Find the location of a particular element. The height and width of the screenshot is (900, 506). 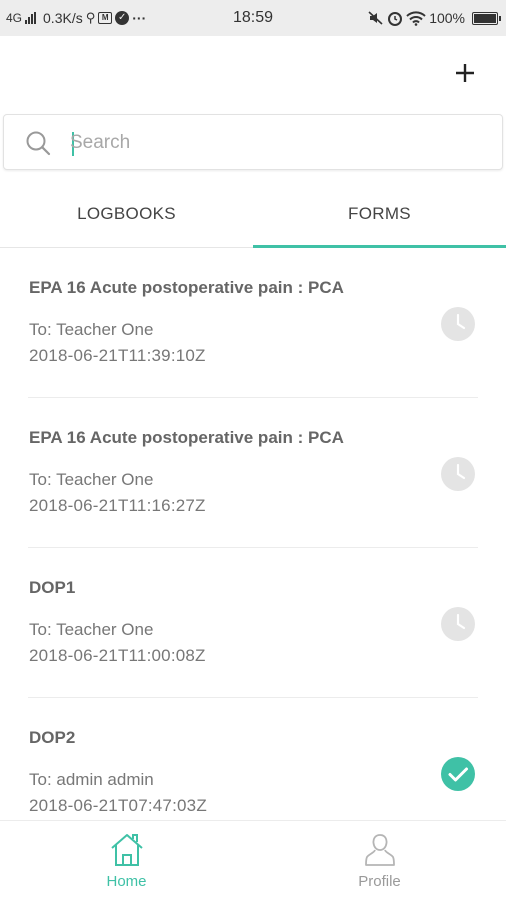

tab-logbooks: LOGBOOKS is located at coordinates (126, 213).